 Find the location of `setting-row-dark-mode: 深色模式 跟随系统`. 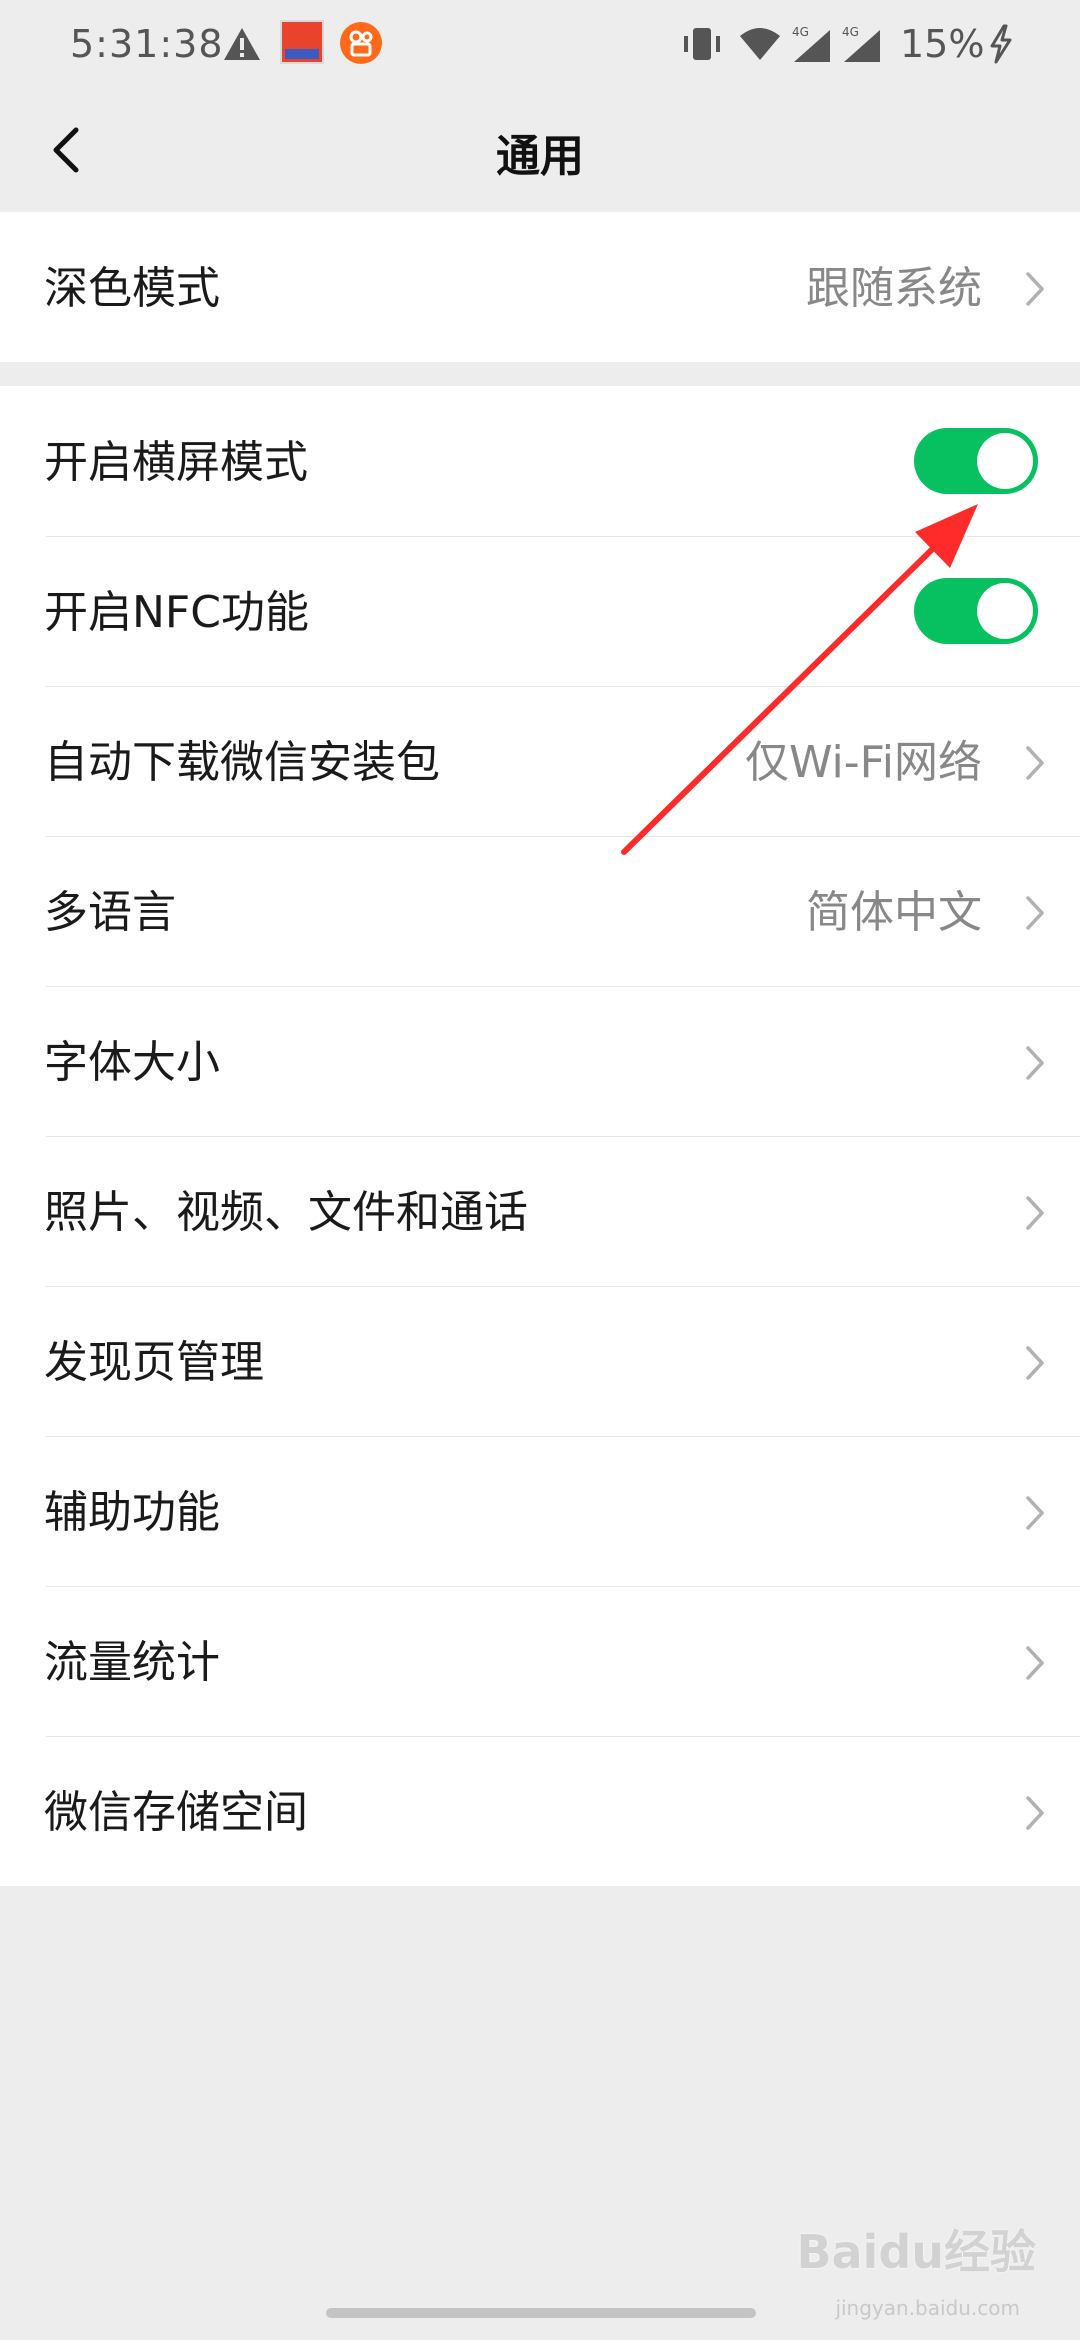

setting-row-dark-mode: 深色模式 跟随系统 is located at coordinates (540, 287).